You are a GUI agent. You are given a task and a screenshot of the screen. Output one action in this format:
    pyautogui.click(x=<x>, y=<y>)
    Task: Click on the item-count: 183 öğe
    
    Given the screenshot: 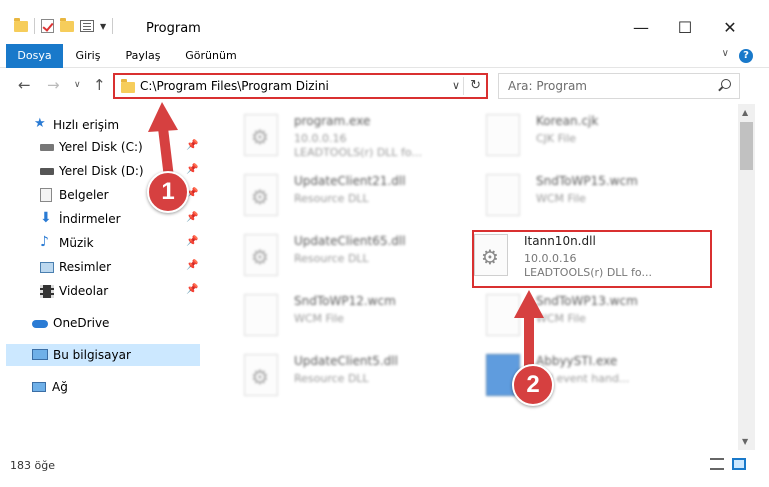 What is the action you would take?
    pyautogui.click(x=32, y=465)
    